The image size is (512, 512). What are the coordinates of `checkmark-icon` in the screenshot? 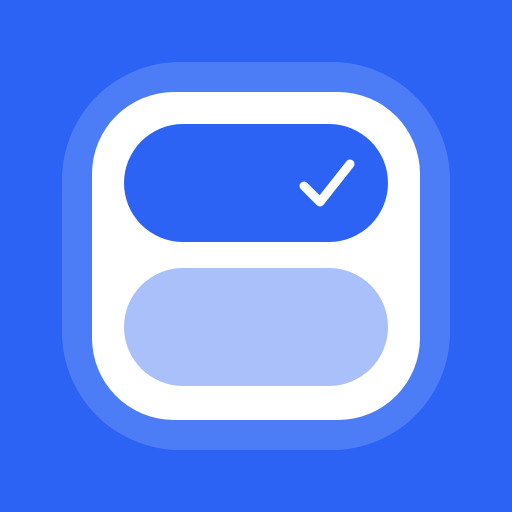 It's located at (327, 183).